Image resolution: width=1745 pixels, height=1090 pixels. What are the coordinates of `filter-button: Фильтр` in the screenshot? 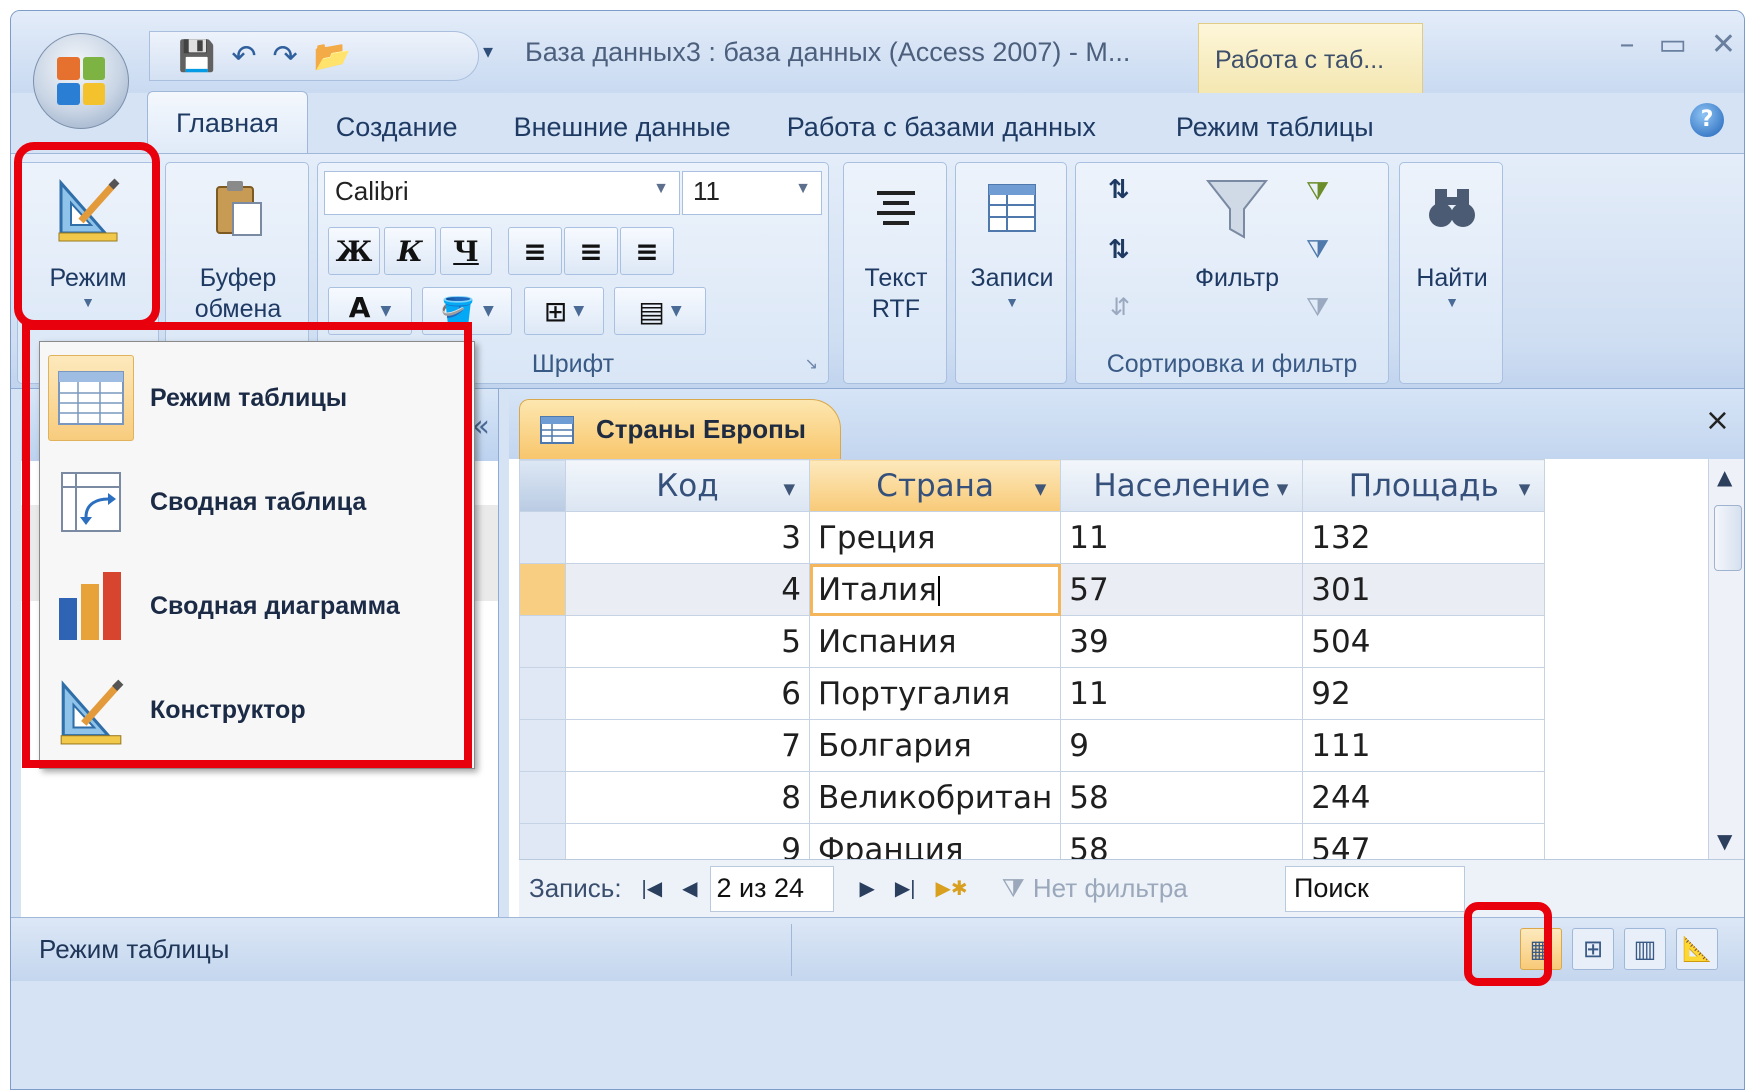 It's located at (1237, 233).